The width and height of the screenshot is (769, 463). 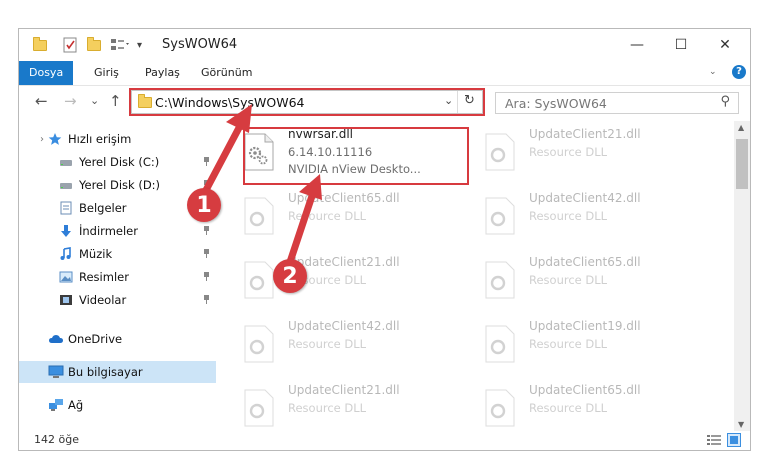 What do you see at coordinates (66, 254) in the screenshot?
I see `music-icon` at bounding box center [66, 254].